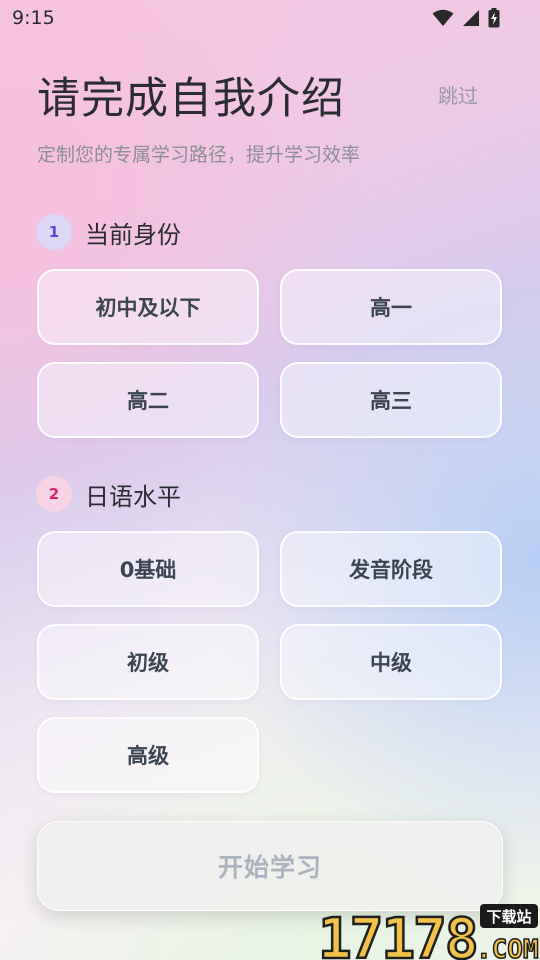 The width and height of the screenshot is (540, 960). What do you see at coordinates (391, 569) in the screenshot?
I see `option-pronunciation-stage: 发音阶段` at bounding box center [391, 569].